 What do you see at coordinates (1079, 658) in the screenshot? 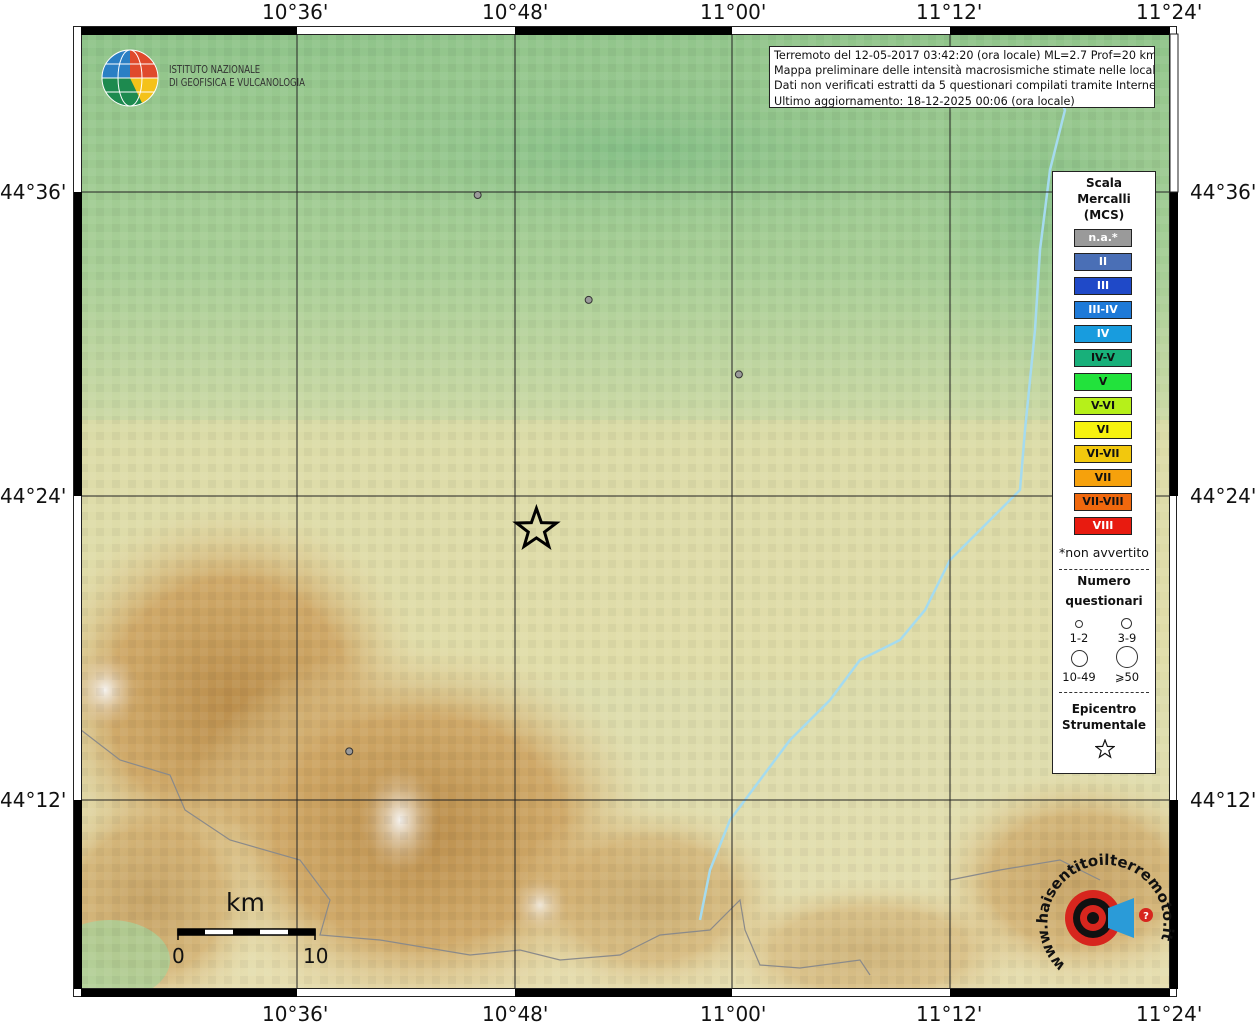
I see `size-circle-large` at bounding box center [1079, 658].